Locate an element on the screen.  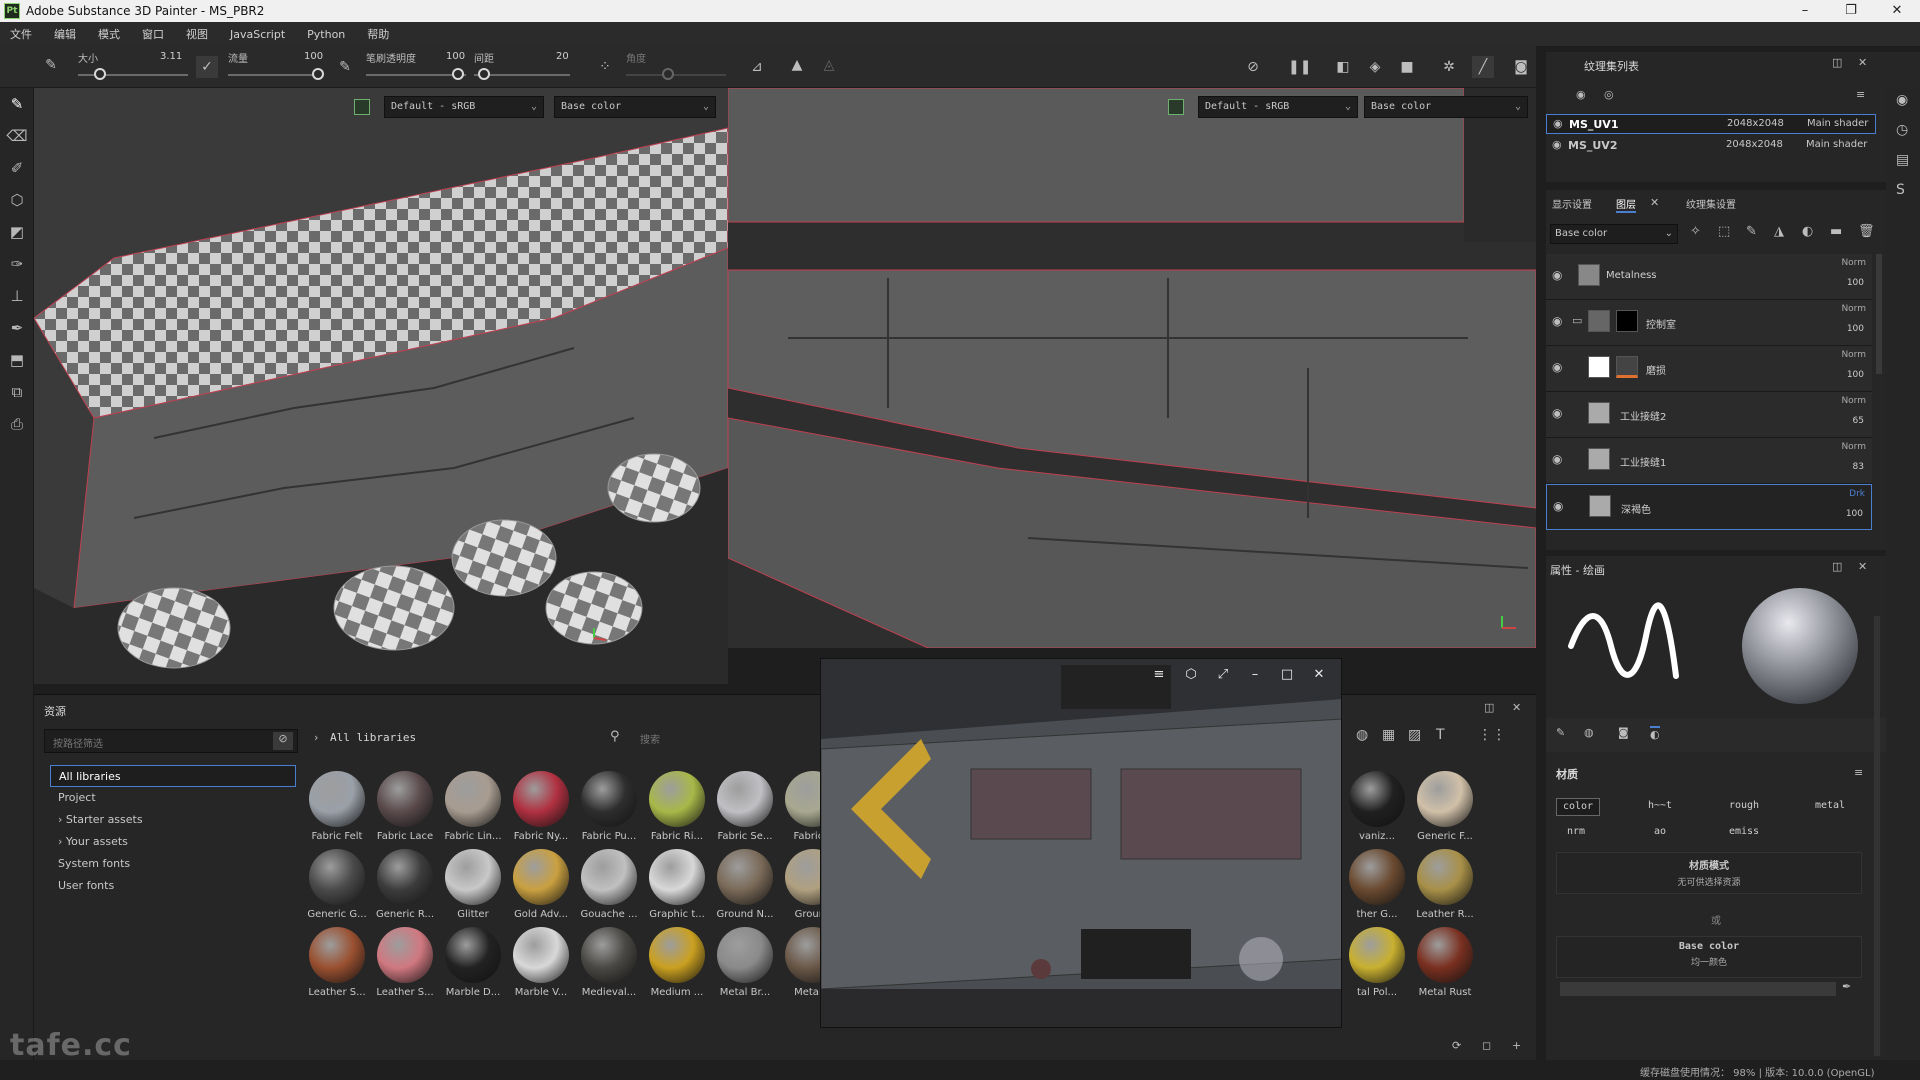
add-smart-material-icon: ◐ is located at coordinates (1807, 231).